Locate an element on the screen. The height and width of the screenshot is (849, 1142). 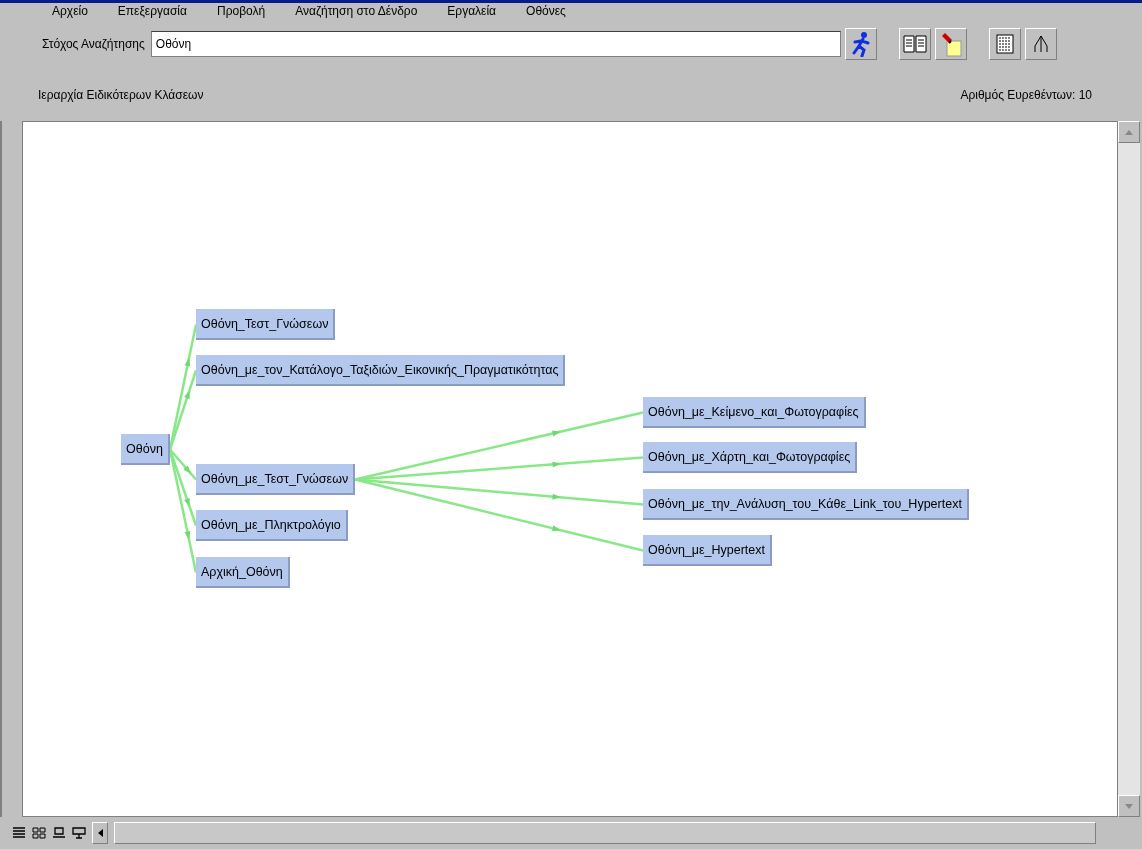
up-arrow-icon is located at coordinates (1129, 132).